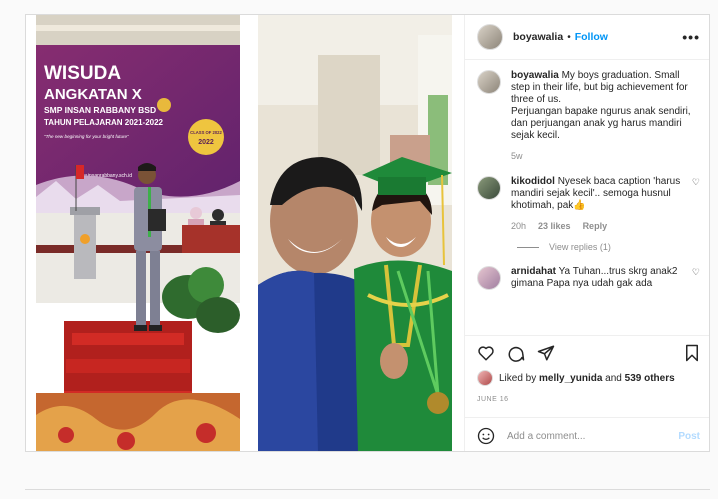  I want to click on post-header: boyawalia • Follow •••, so click(587, 37).